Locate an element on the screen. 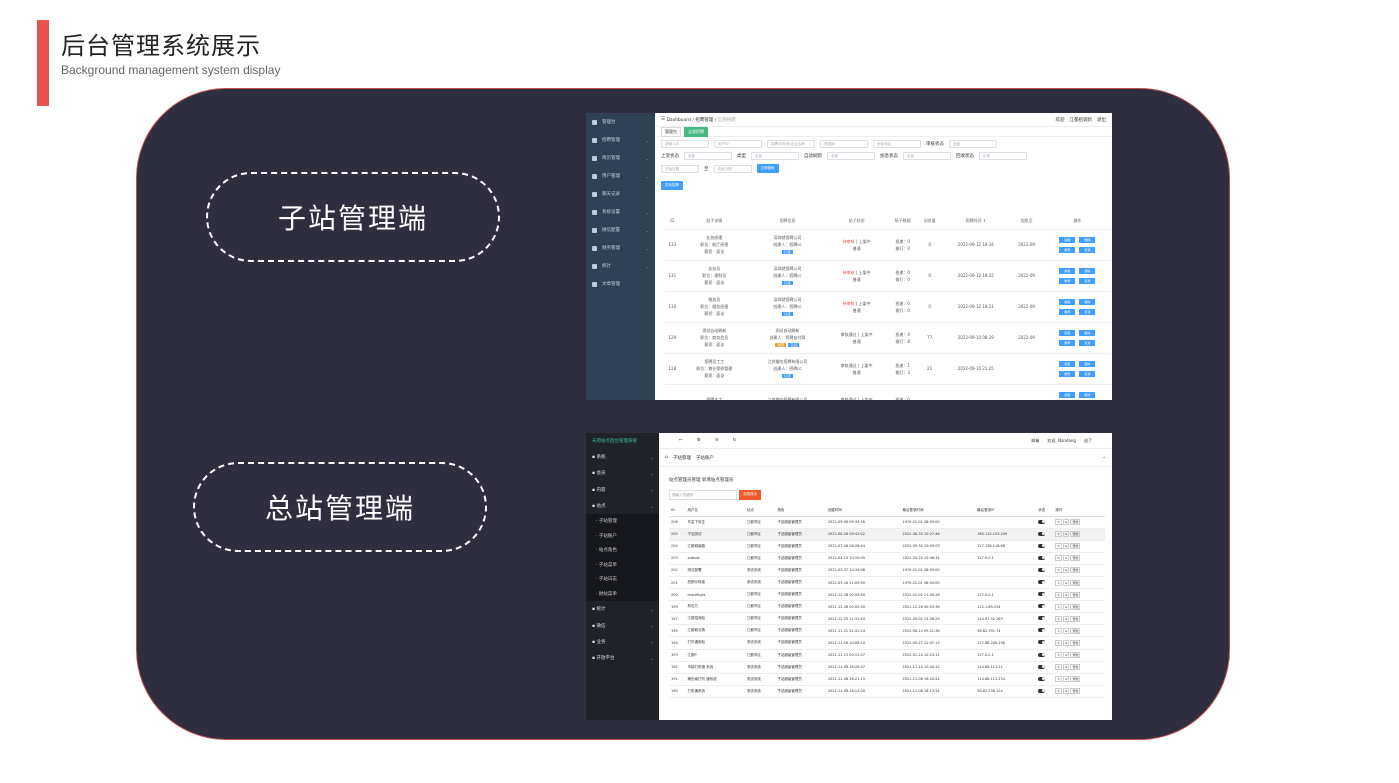 The image size is (1399, 783). stack-icon: ≡ is located at coordinates (717, 440).